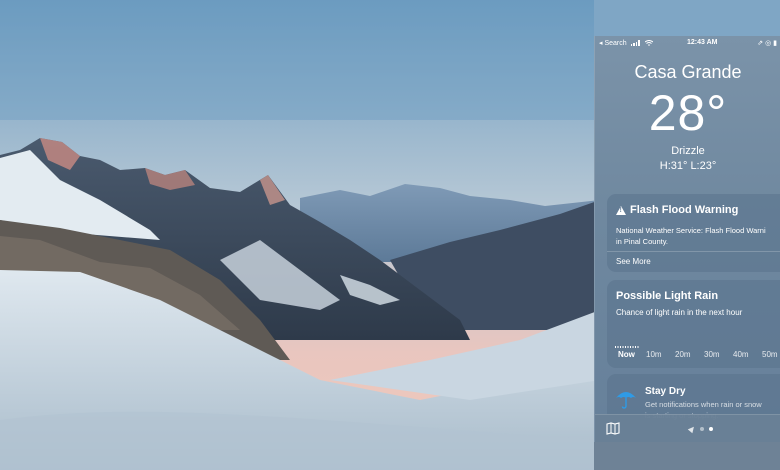 Image resolution: width=780 pixels, height=470 pixels. Describe the element at coordinates (633, 261) in the screenshot. I see `see-more-link: See More` at that location.